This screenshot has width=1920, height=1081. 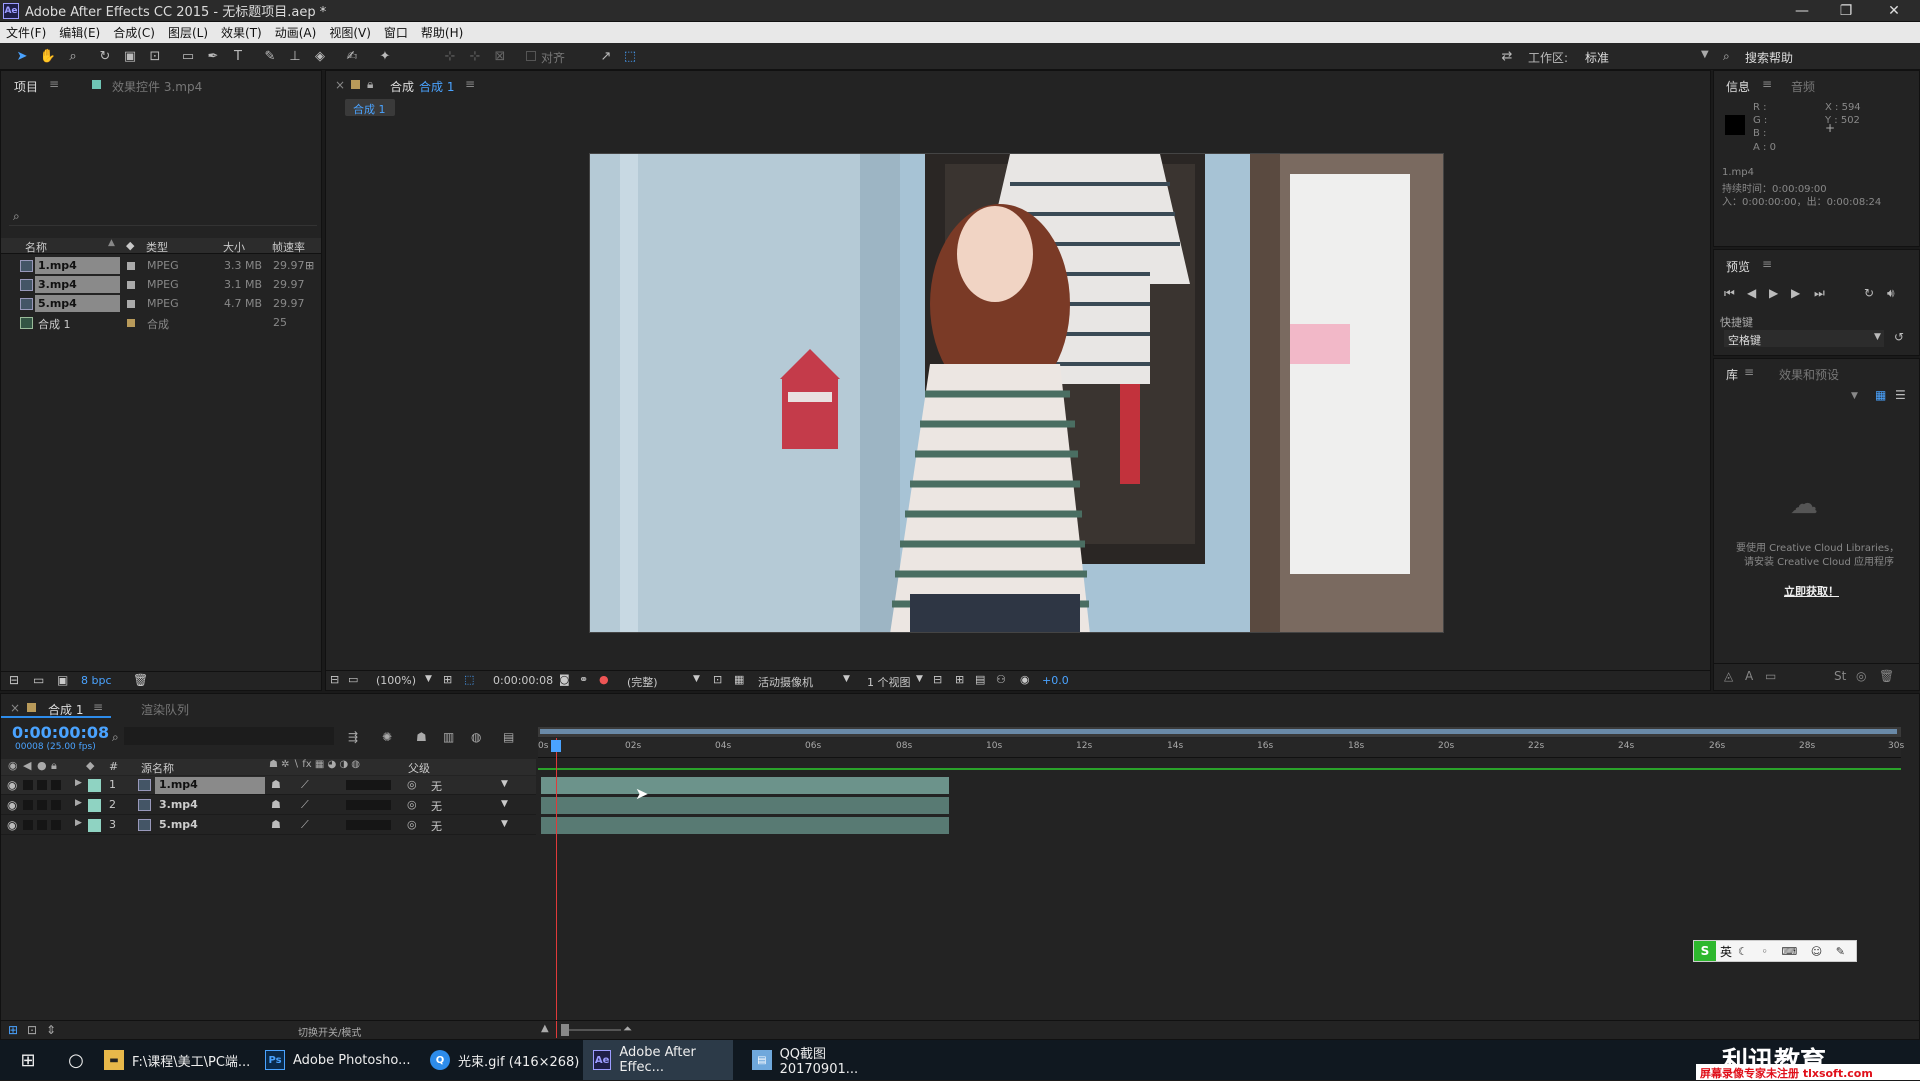 I want to click on table-row: ◉ ▶ 3 5.mp4 ☗ ⟋ ◎ 无 ▼, so click(x=268, y=825).